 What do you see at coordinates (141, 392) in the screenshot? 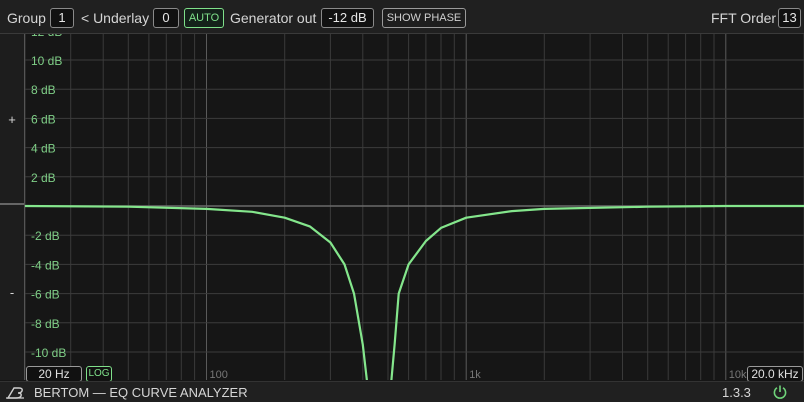
I see `product-title: BERTOM — EQ CURVE ANALYZER` at bounding box center [141, 392].